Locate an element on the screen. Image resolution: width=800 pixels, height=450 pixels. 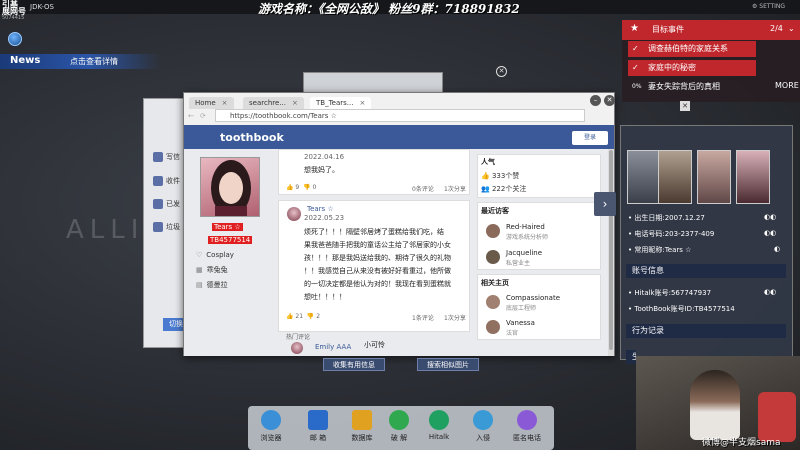
profile-avatar is located at coordinates (230, 187).